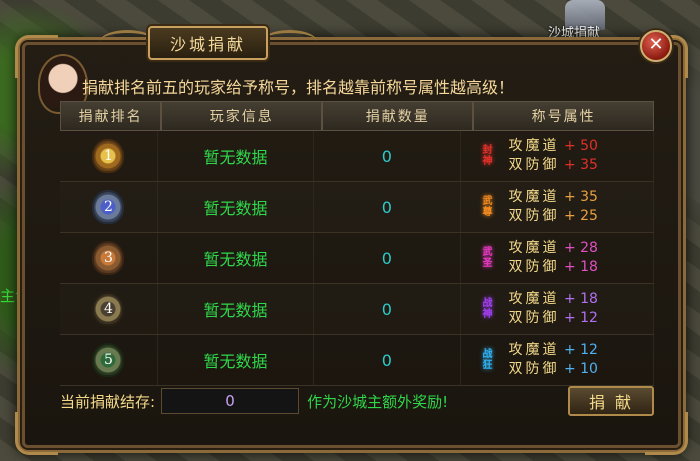 The image size is (700, 461). I want to click on rank-cell: 5, so click(109, 360).